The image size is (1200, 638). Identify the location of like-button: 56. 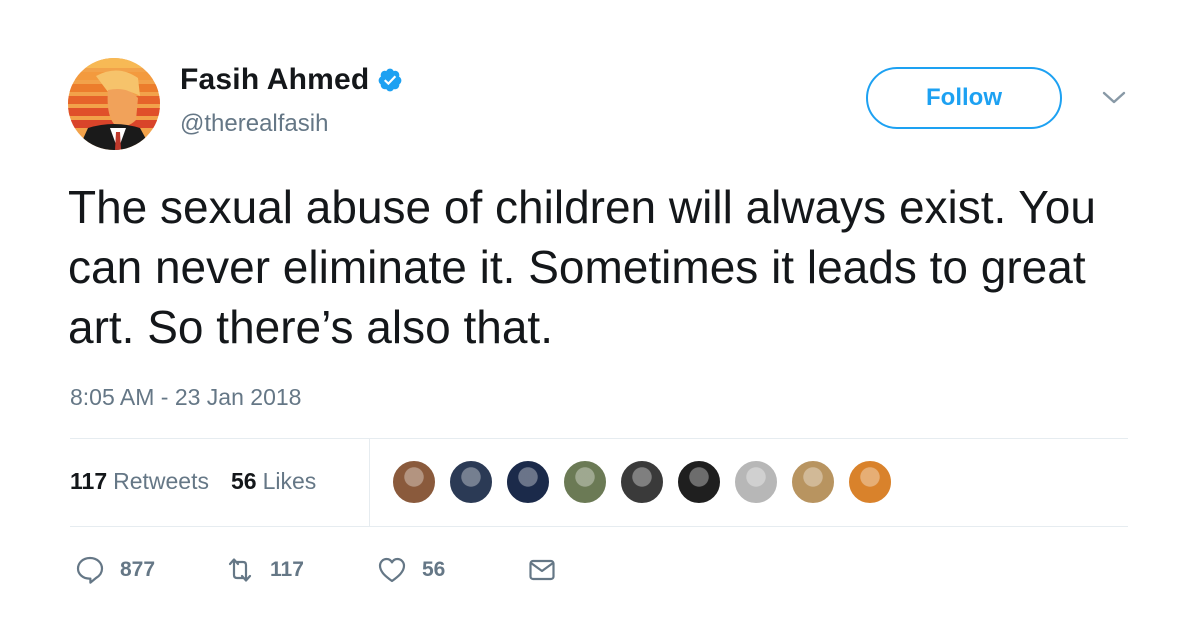
(451, 570).